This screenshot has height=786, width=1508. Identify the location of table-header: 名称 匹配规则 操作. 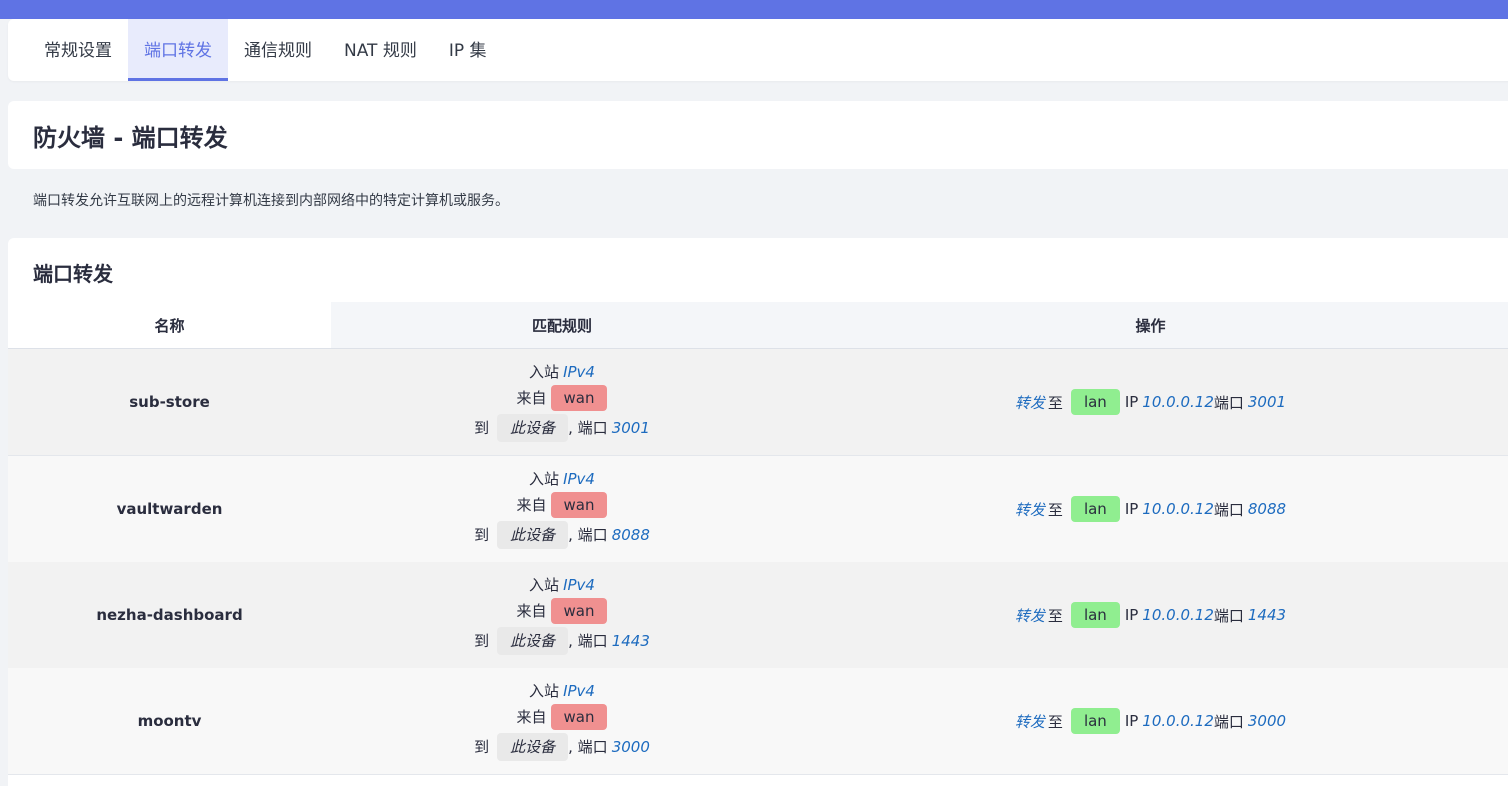
(758, 325).